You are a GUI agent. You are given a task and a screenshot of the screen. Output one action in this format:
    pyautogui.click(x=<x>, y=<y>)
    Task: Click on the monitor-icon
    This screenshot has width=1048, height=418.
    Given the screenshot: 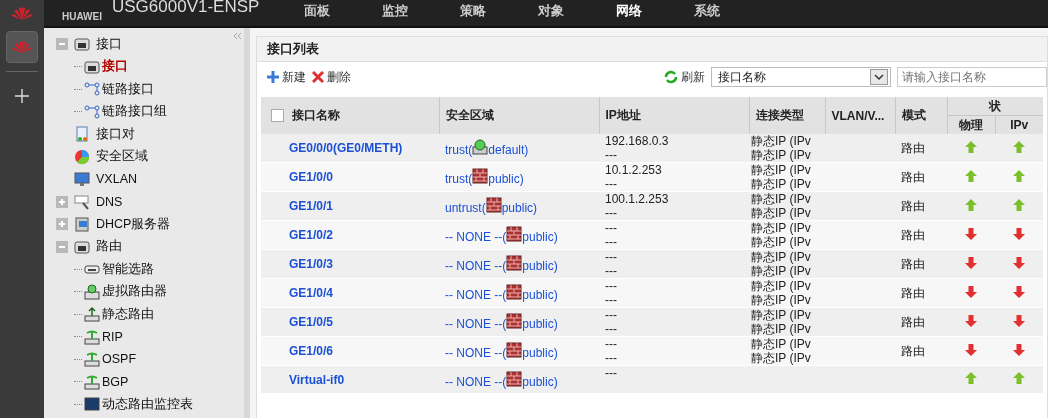 What is the action you would take?
    pyautogui.click(x=82, y=179)
    